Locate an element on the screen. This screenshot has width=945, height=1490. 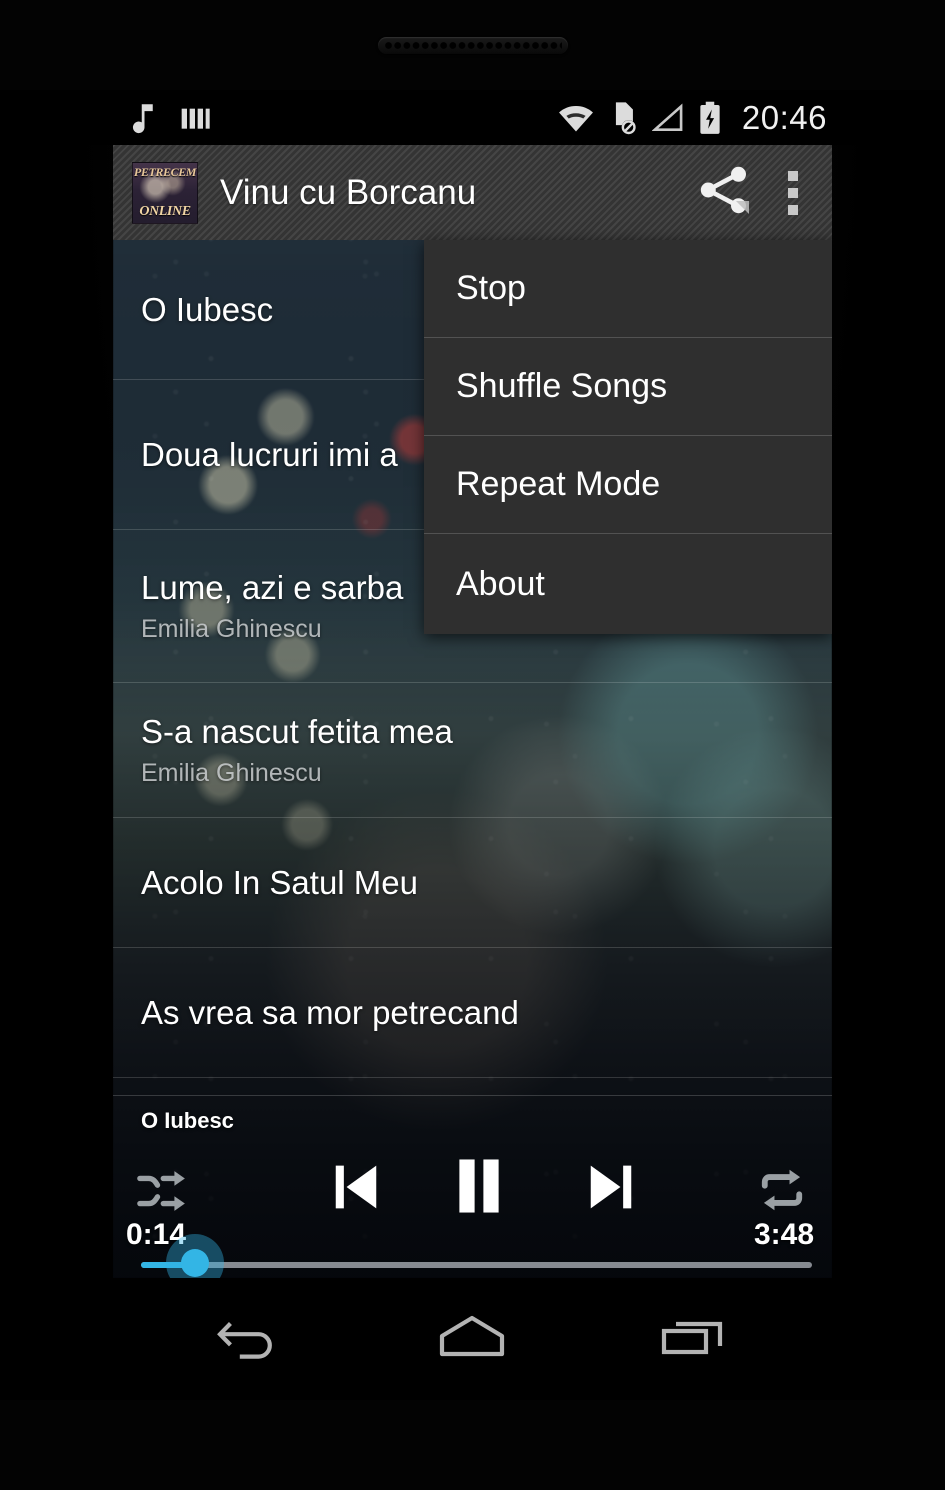
earpiece-speaker is located at coordinates (473, 45).